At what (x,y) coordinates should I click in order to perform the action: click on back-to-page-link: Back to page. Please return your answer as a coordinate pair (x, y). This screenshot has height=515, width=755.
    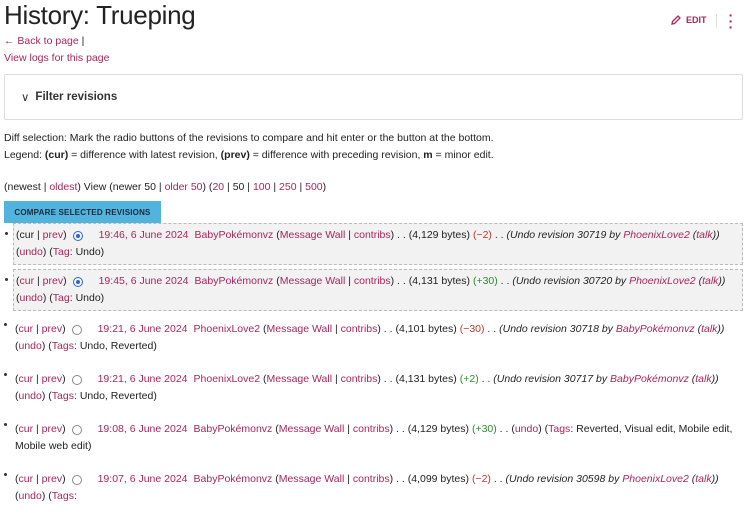
    Looking at the image, I should click on (47, 41).